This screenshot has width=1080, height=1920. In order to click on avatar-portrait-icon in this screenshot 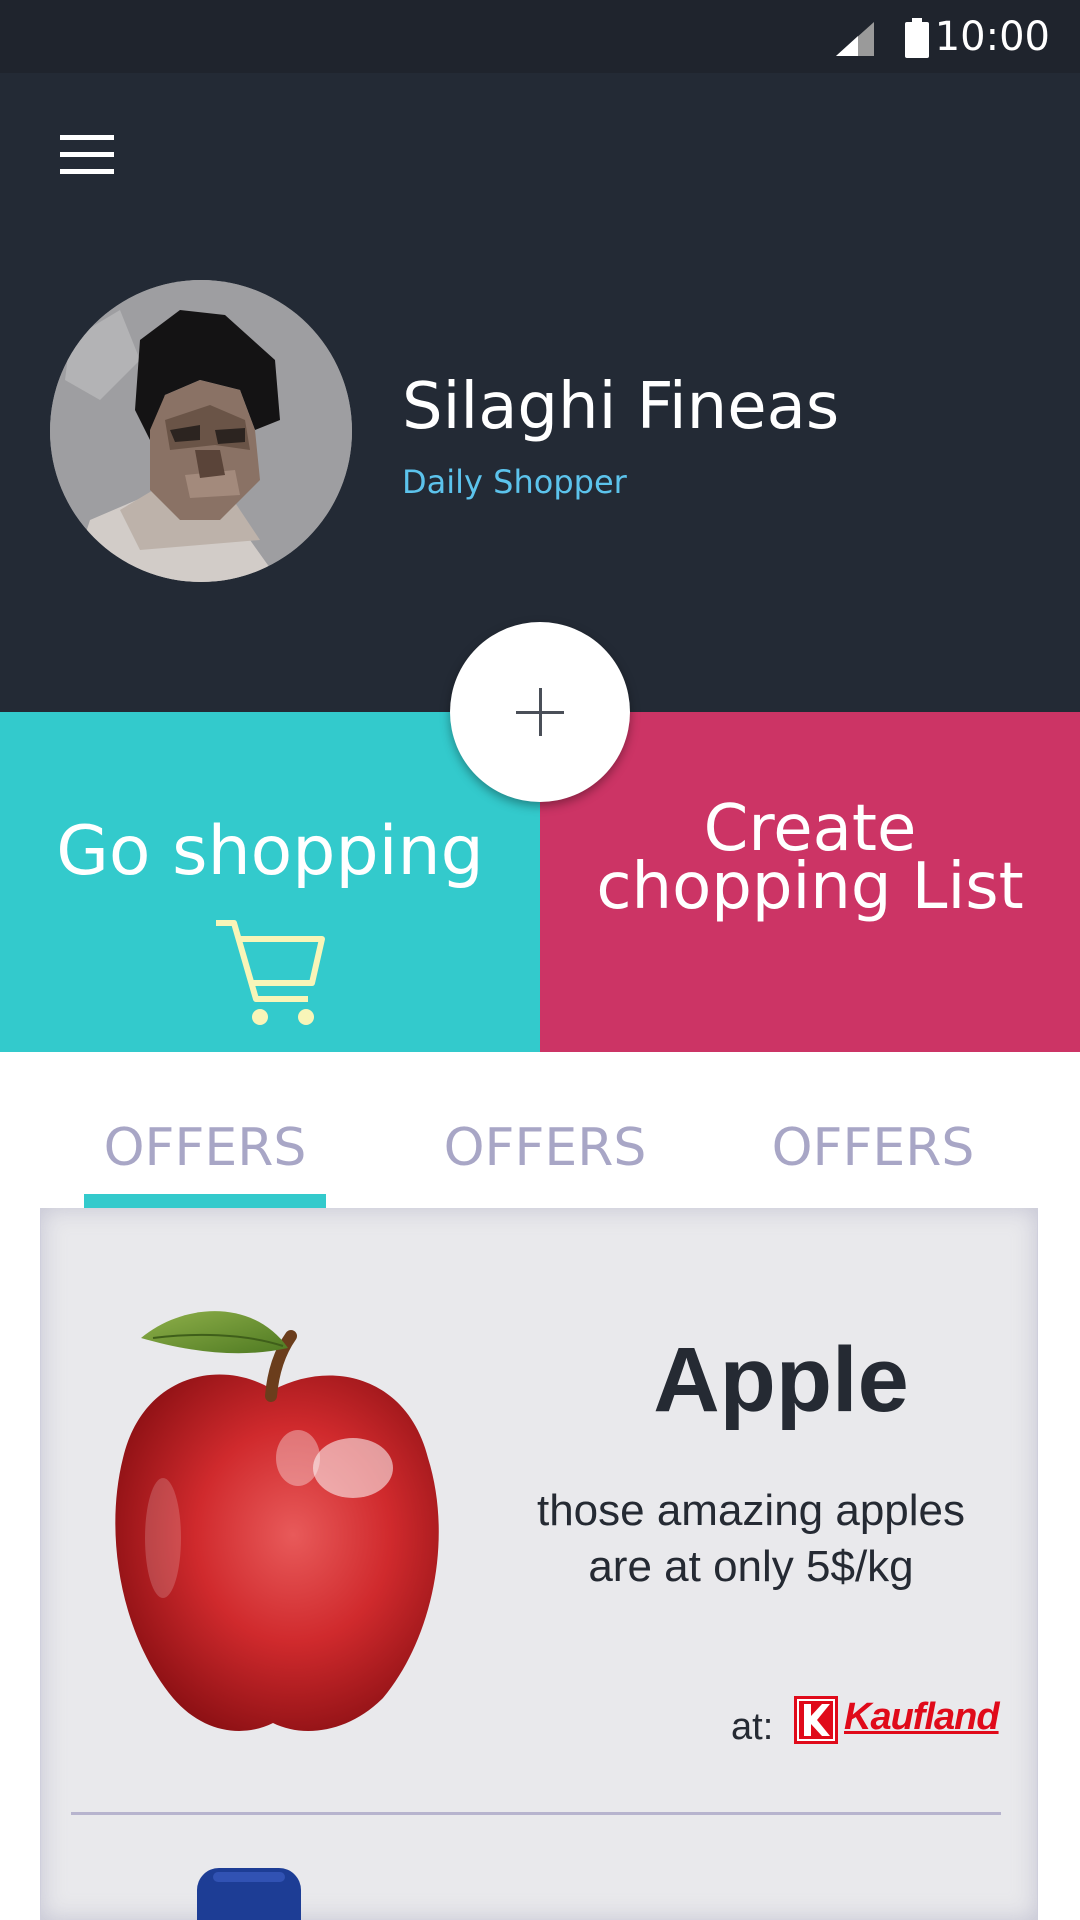, I will do `click(201, 431)`.